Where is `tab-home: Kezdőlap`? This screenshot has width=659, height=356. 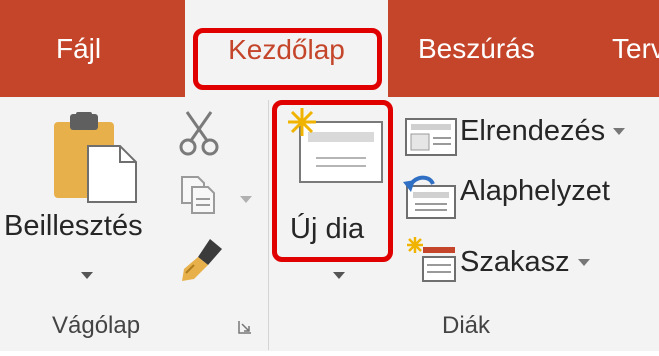
tab-home: Kezdőlap is located at coordinates (286, 49).